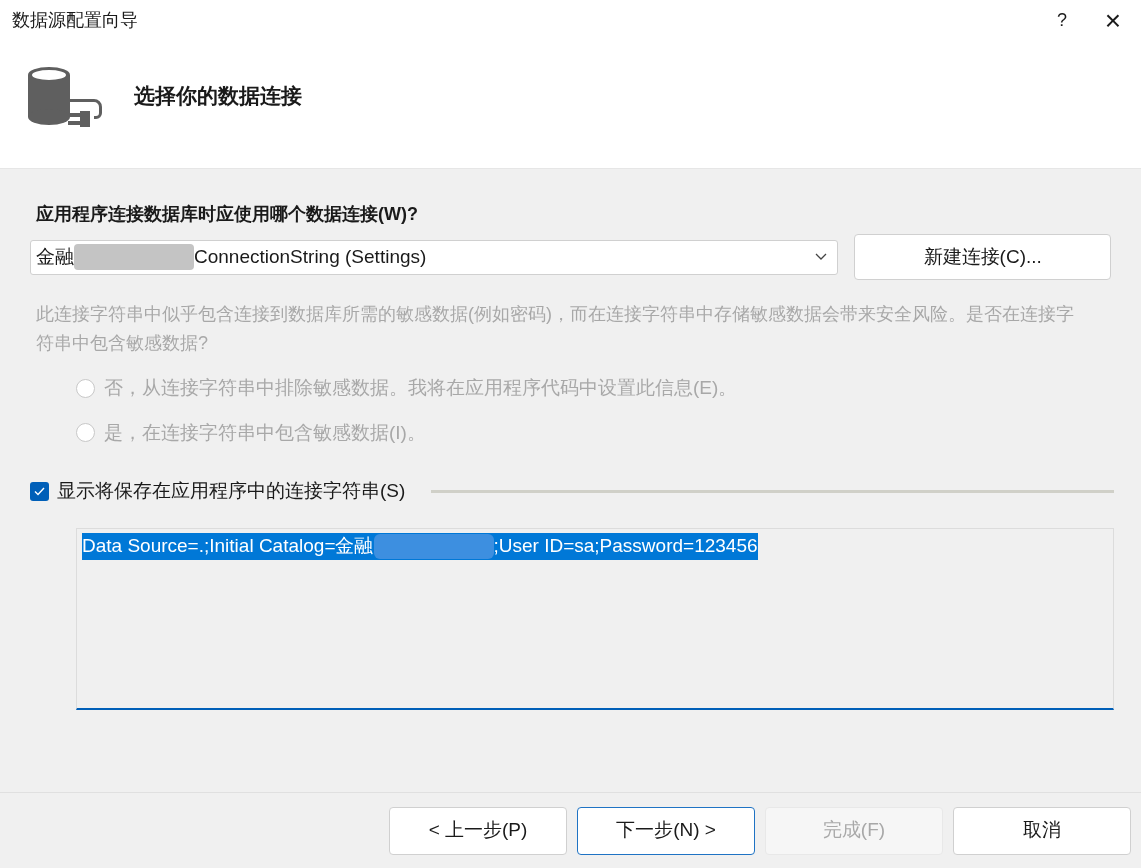 This screenshot has height=868, width=1141. Describe the element at coordinates (434, 257) in the screenshot. I see `connection-dropdown: 金融 ConnectionString (Settings)` at that location.